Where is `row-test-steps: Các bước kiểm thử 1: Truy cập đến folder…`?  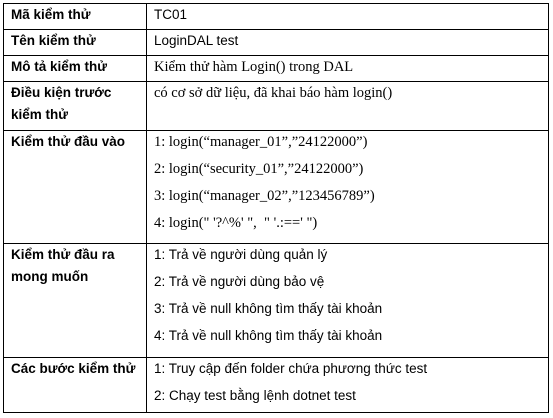
row-test-steps: Các bước kiểm thử 1: Truy cập đến folder… is located at coordinates (276, 385).